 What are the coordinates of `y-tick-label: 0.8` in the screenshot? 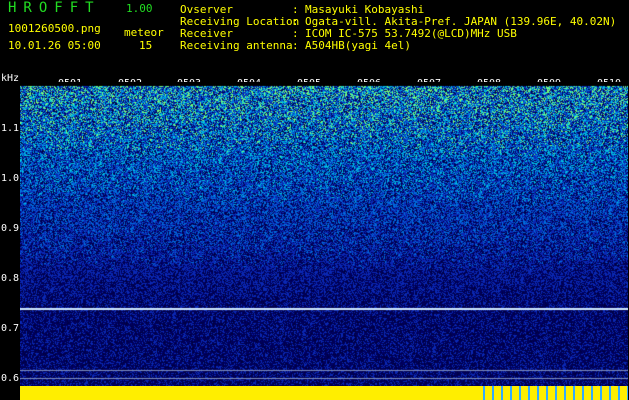 It's located at (10, 278).